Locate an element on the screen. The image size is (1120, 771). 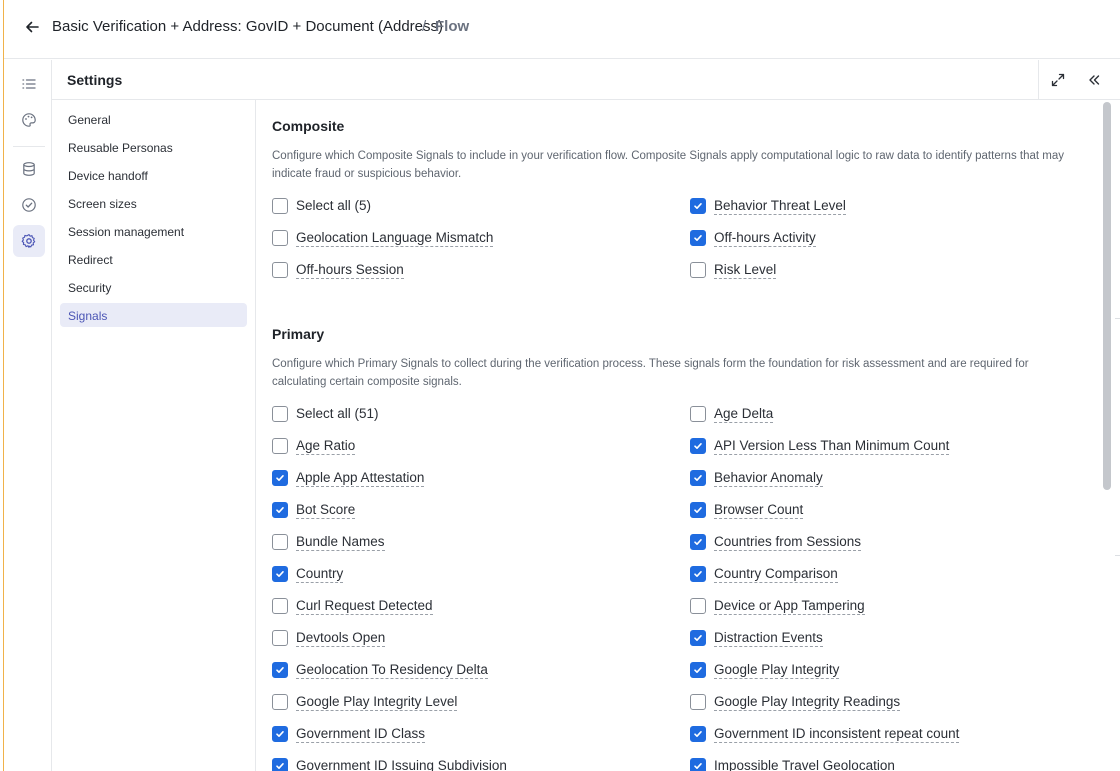
signal-label: Apple App Attestation is located at coordinates (360, 478).